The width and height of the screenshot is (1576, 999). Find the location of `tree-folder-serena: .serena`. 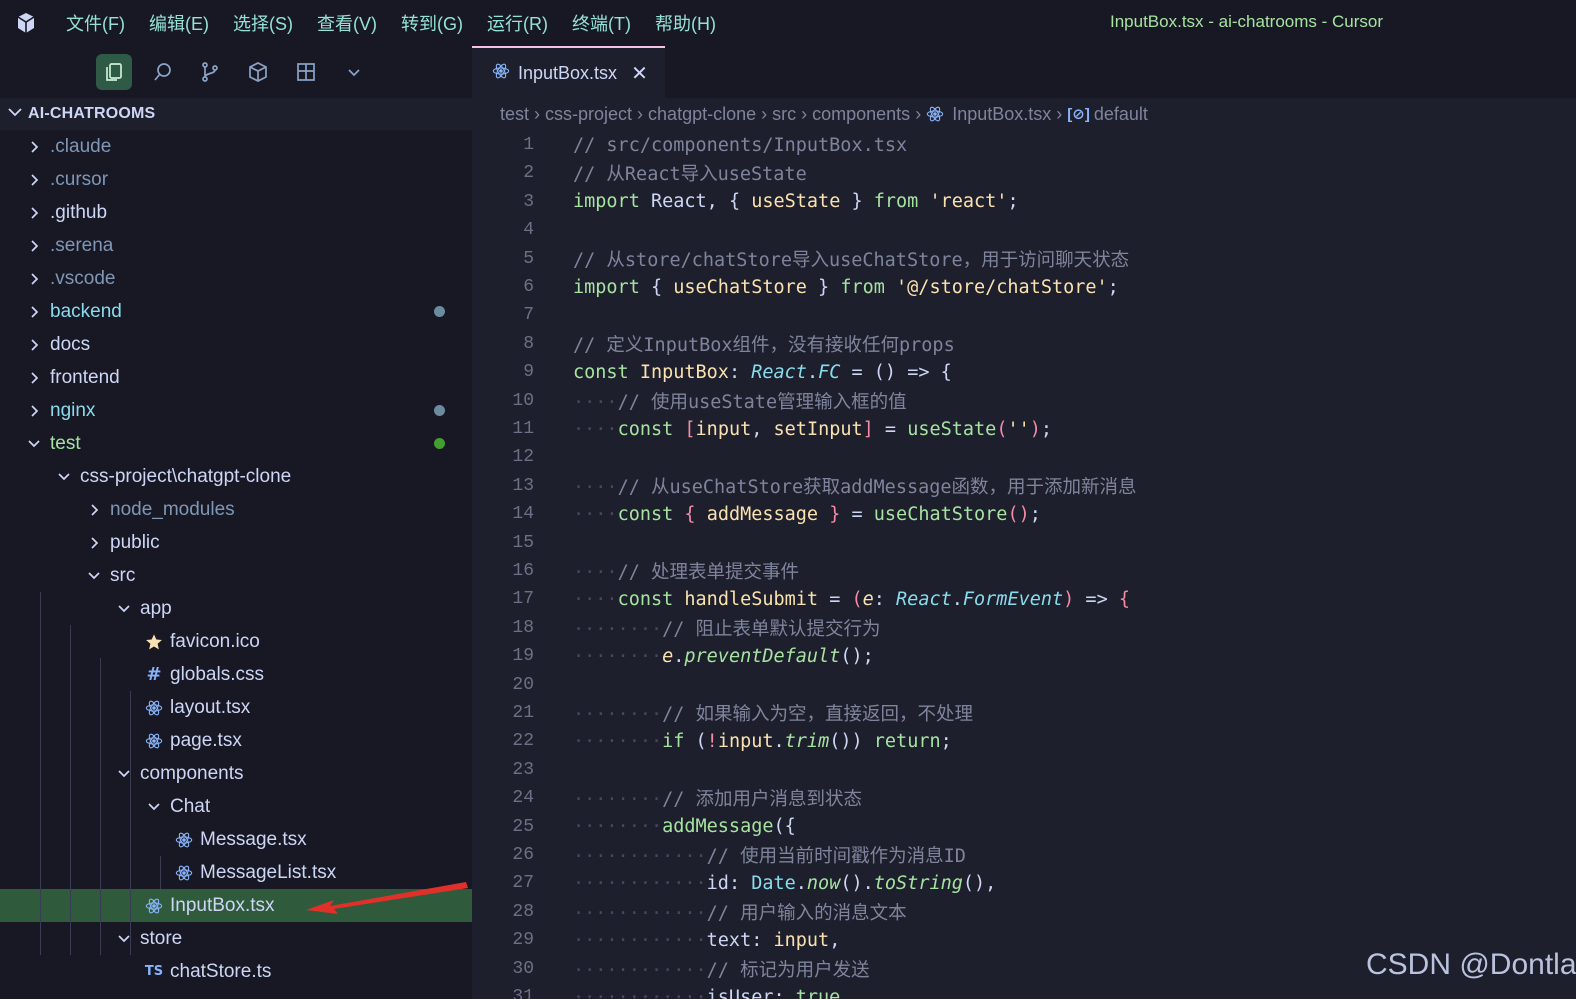

tree-folder-serena: .serena is located at coordinates (236, 245).